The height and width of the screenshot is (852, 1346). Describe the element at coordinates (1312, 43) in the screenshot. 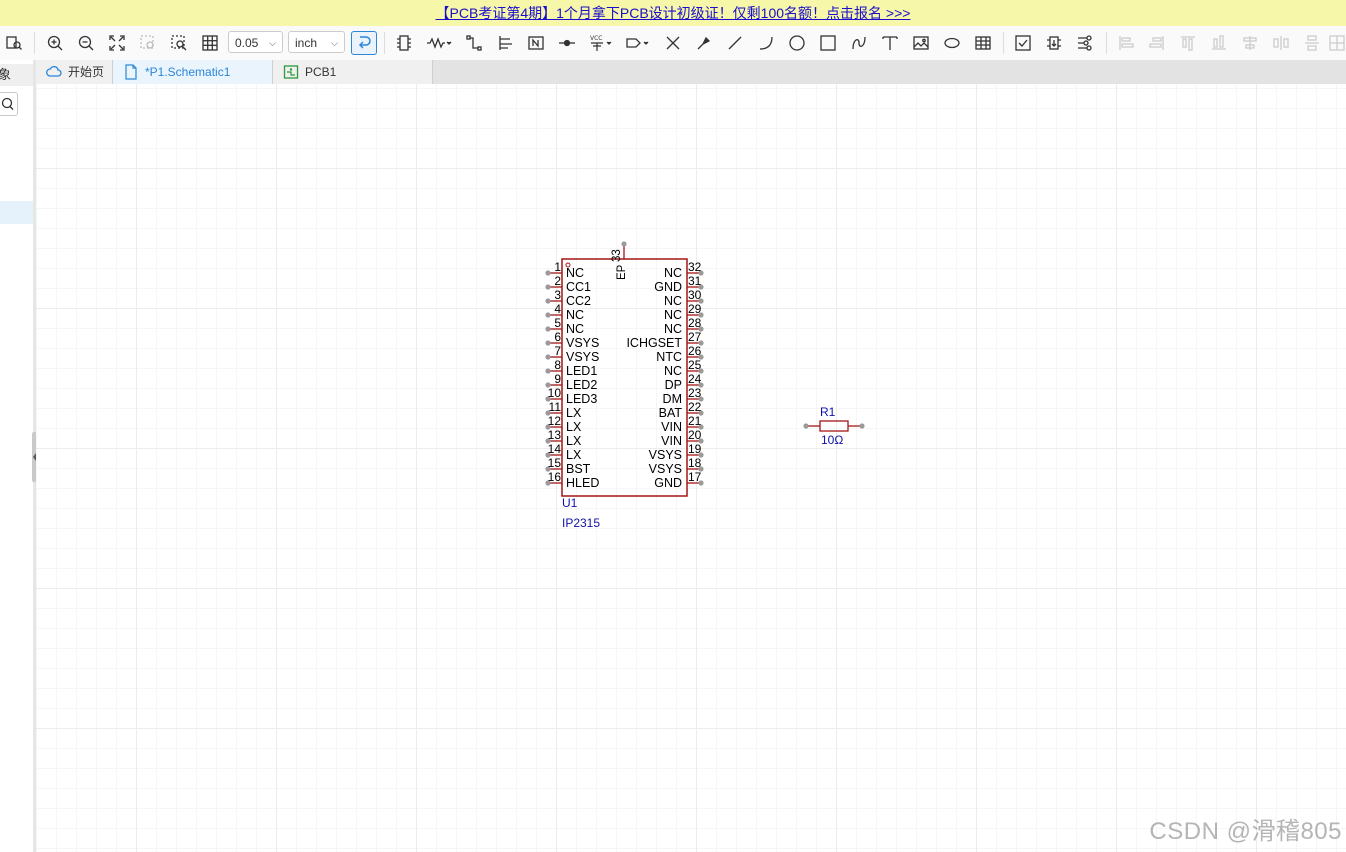

I see `distribute-v-icon` at that location.